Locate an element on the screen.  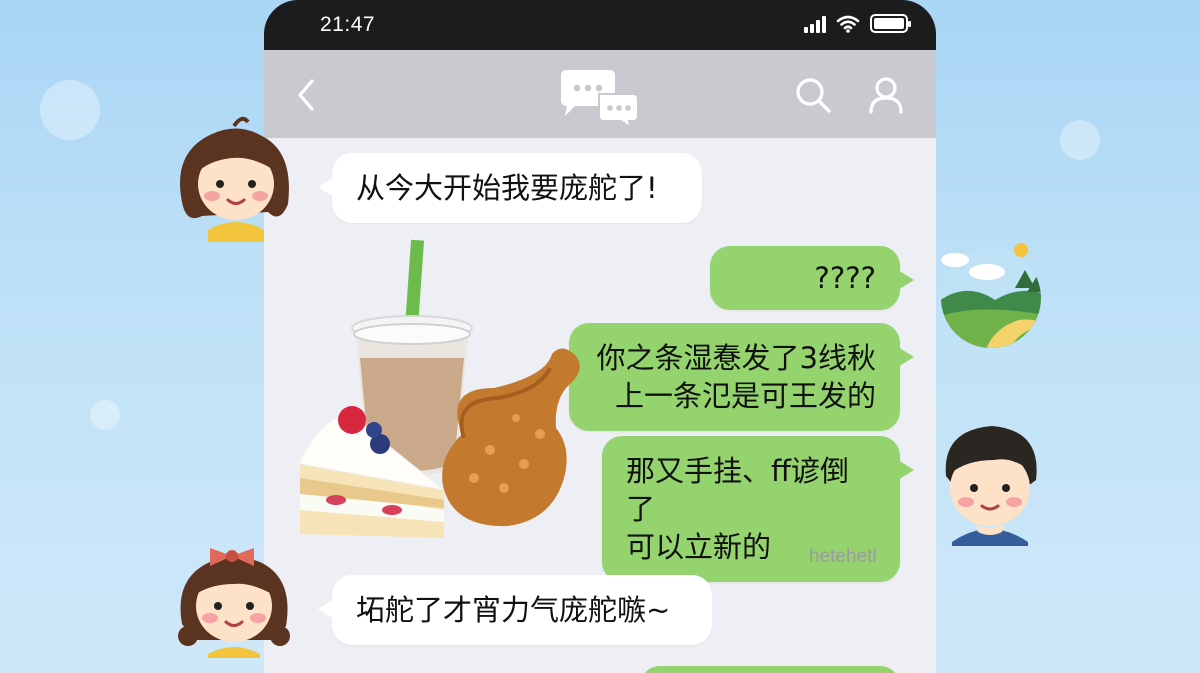
chat-bubbles-icon is located at coordinates (600, 99).